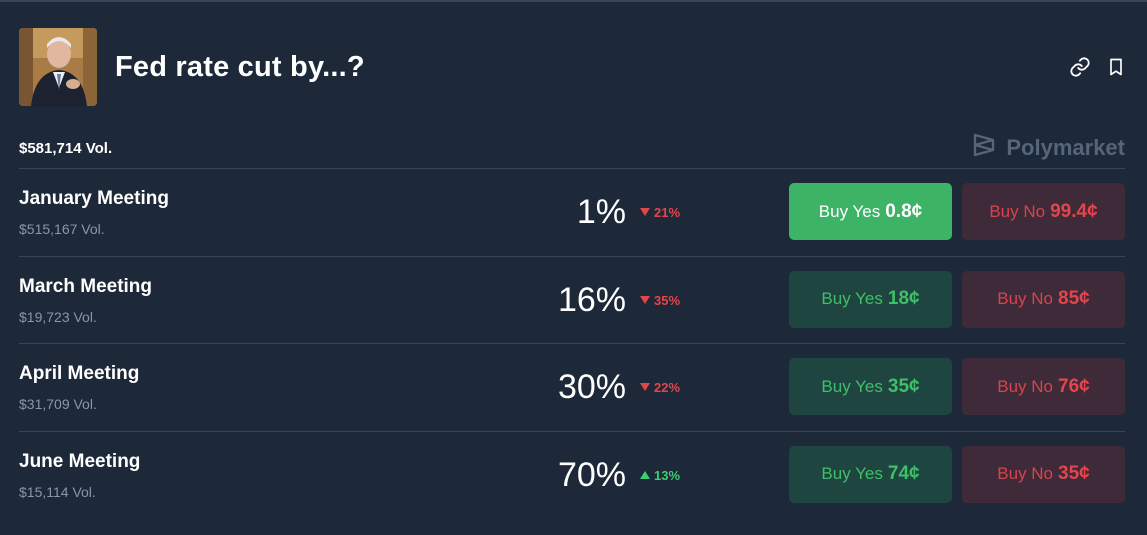  Describe the element at coordinates (667, 475) in the screenshot. I see `change-value: 13%` at that location.